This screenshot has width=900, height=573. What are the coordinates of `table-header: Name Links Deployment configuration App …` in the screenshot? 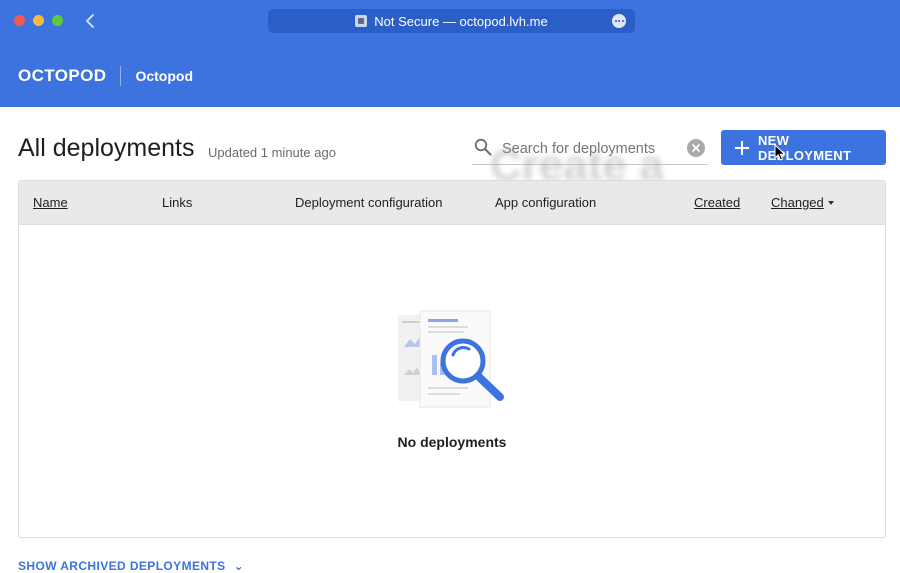 It's located at (452, 203).